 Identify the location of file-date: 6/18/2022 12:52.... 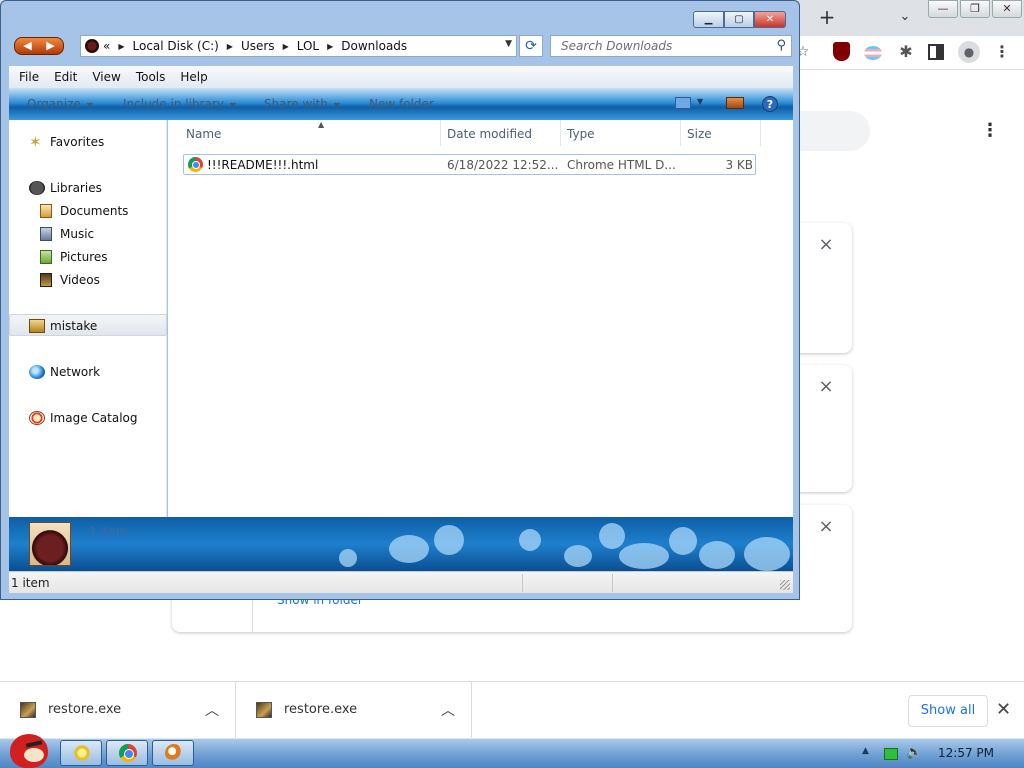
(502, 165).